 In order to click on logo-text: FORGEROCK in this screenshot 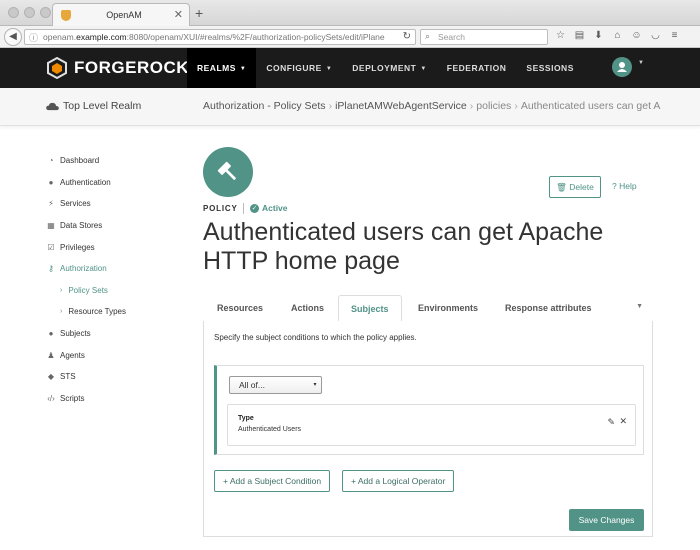, I will do `click(131, 67)`.